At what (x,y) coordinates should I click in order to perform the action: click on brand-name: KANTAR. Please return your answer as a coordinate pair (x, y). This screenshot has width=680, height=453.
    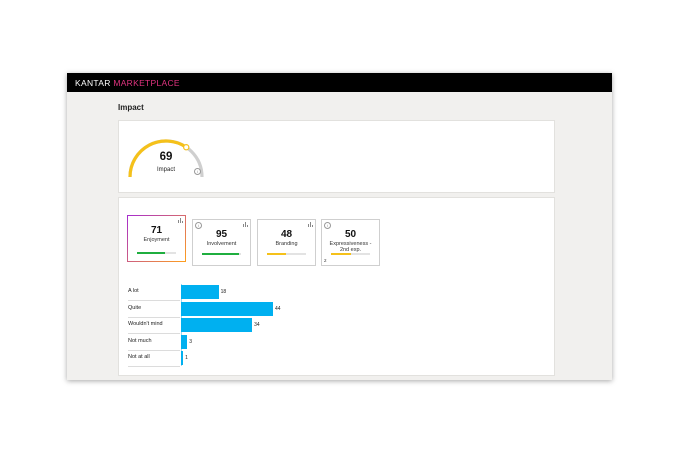
    Looking at the image, I should click on (94, 82).